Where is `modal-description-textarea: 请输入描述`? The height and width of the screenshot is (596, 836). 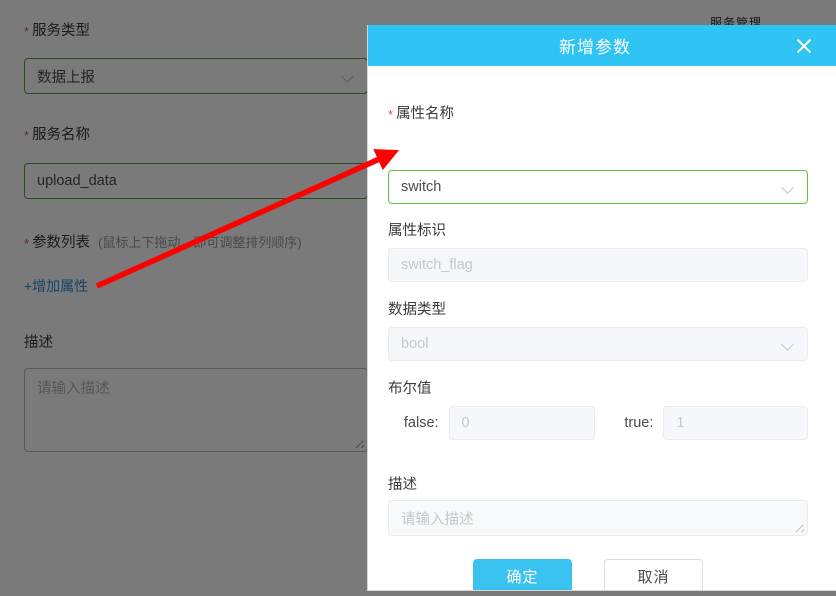 modal-description-textarea: 请输入描述 is located at coordinates (598, 518).